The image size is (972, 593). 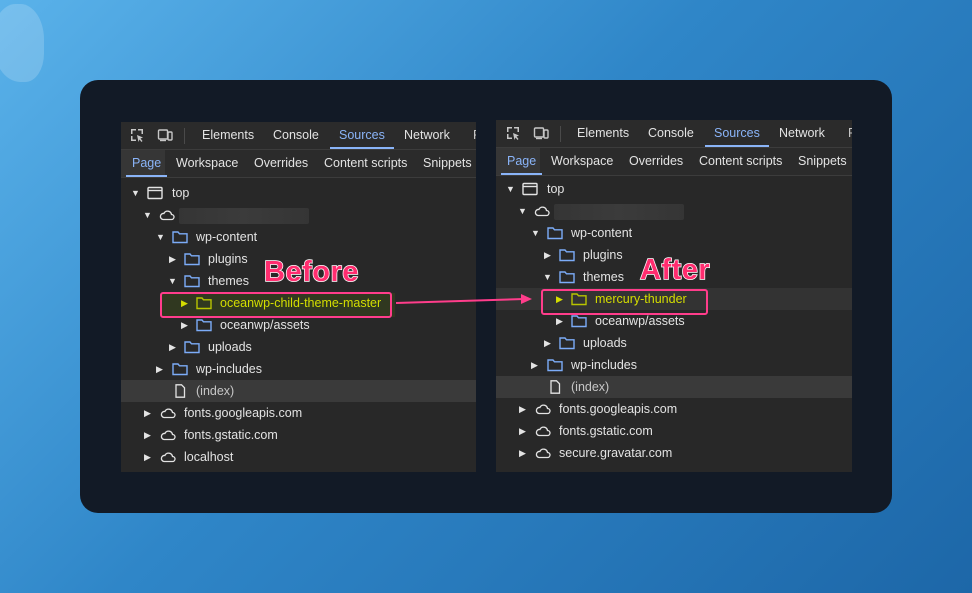 I want to click on arrow-head-icon, so click(x=526, y=299).